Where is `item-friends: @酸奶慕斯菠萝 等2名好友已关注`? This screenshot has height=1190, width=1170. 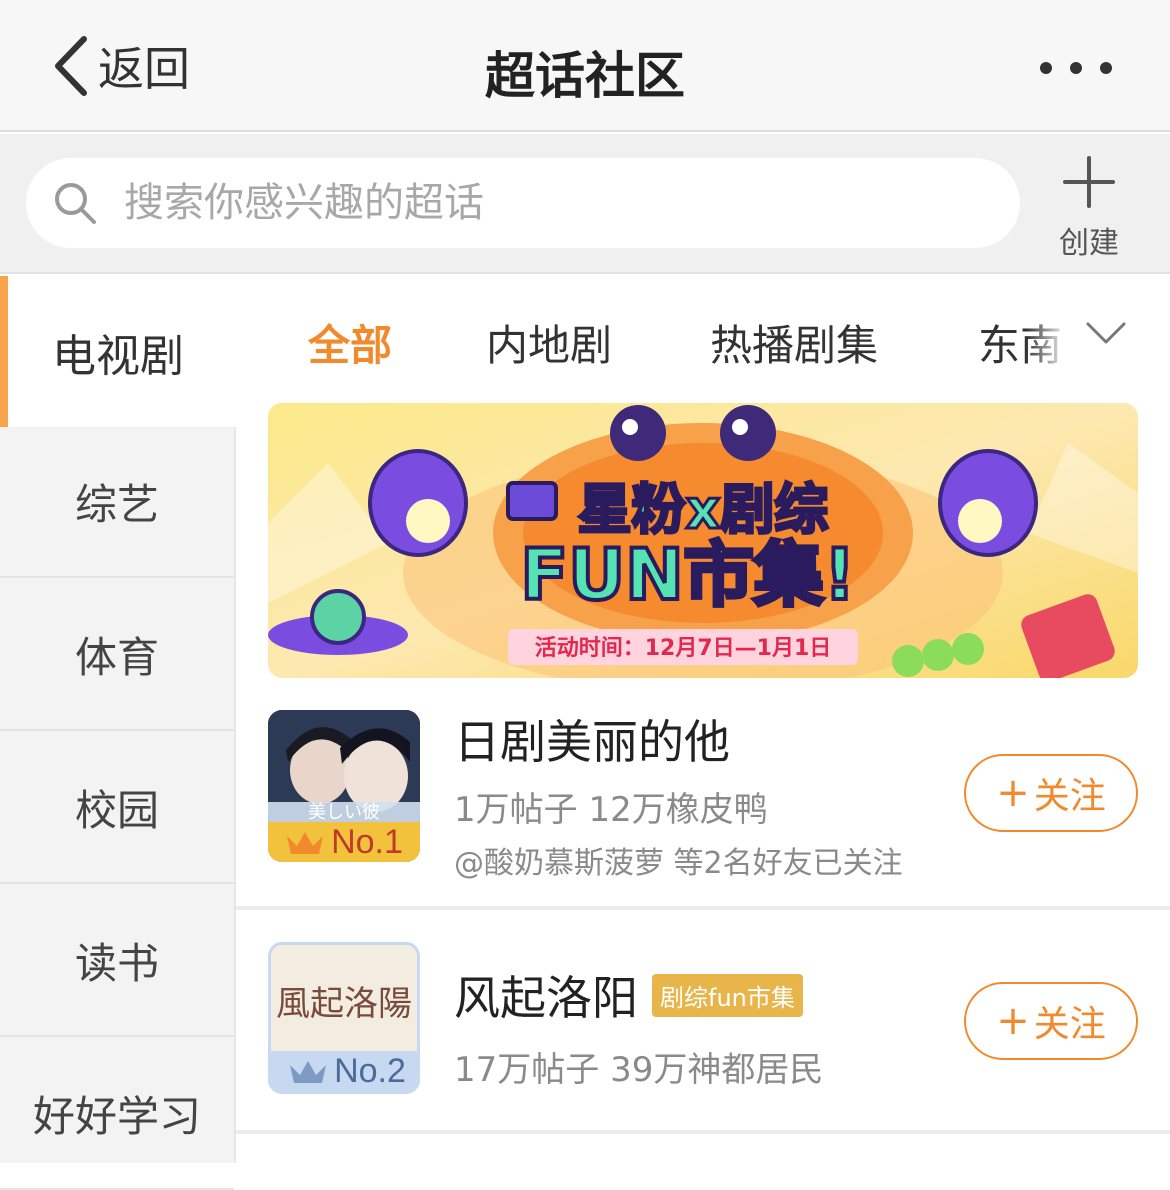 item-friends: @酸奶慕斯菠萝 等2名好友已关注 is located at coordinates (678, 863).